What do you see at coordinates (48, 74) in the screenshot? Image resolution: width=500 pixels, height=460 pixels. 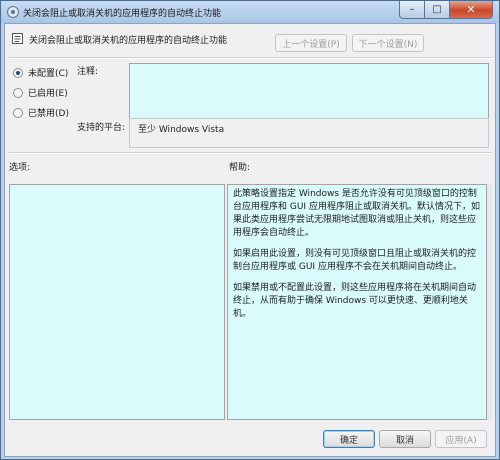 I see `radio-label: 未配置(C)` at bounding box center [48, 74].